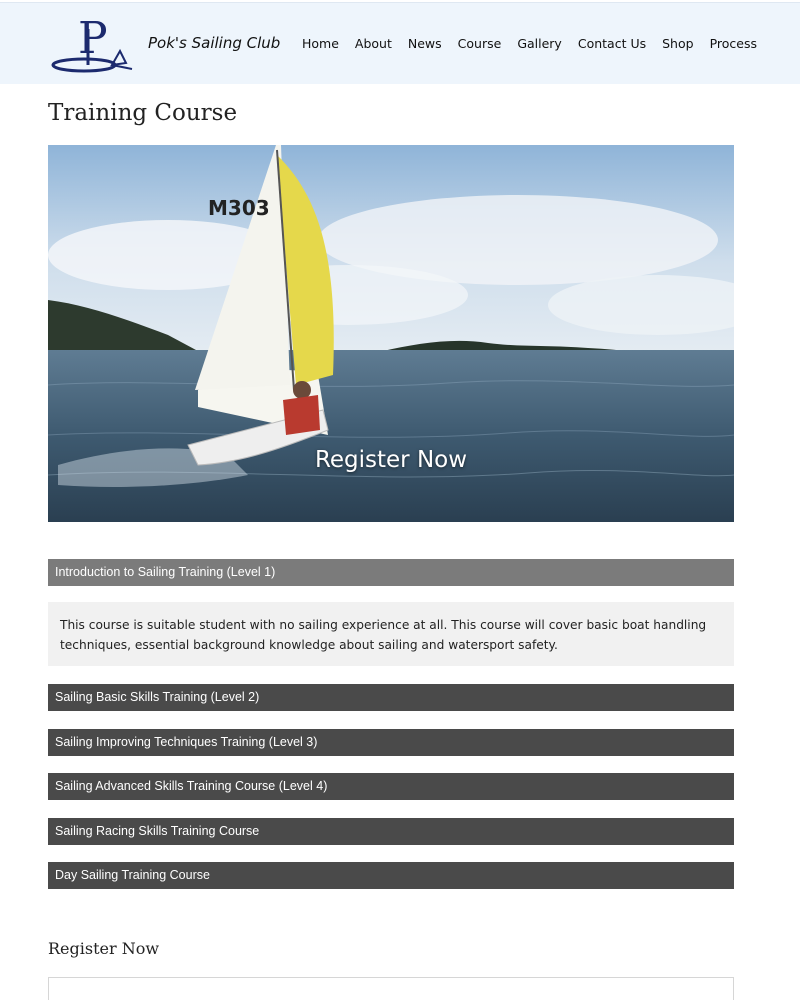 This screenshot has width=800, height=1000. What do you see at coordinates (425, 43) in the screenshot?
I see `nav-news: News` at bounding box center [425, 43].